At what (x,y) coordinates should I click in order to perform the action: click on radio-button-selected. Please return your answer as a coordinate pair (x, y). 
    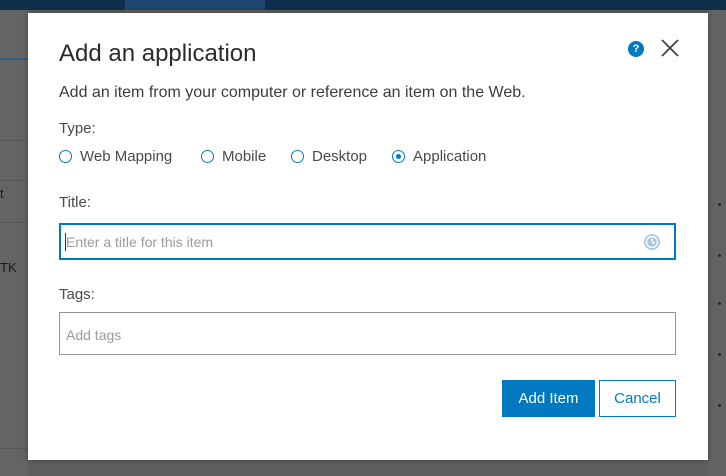
    Looking at the image, I should click on (398, 156).